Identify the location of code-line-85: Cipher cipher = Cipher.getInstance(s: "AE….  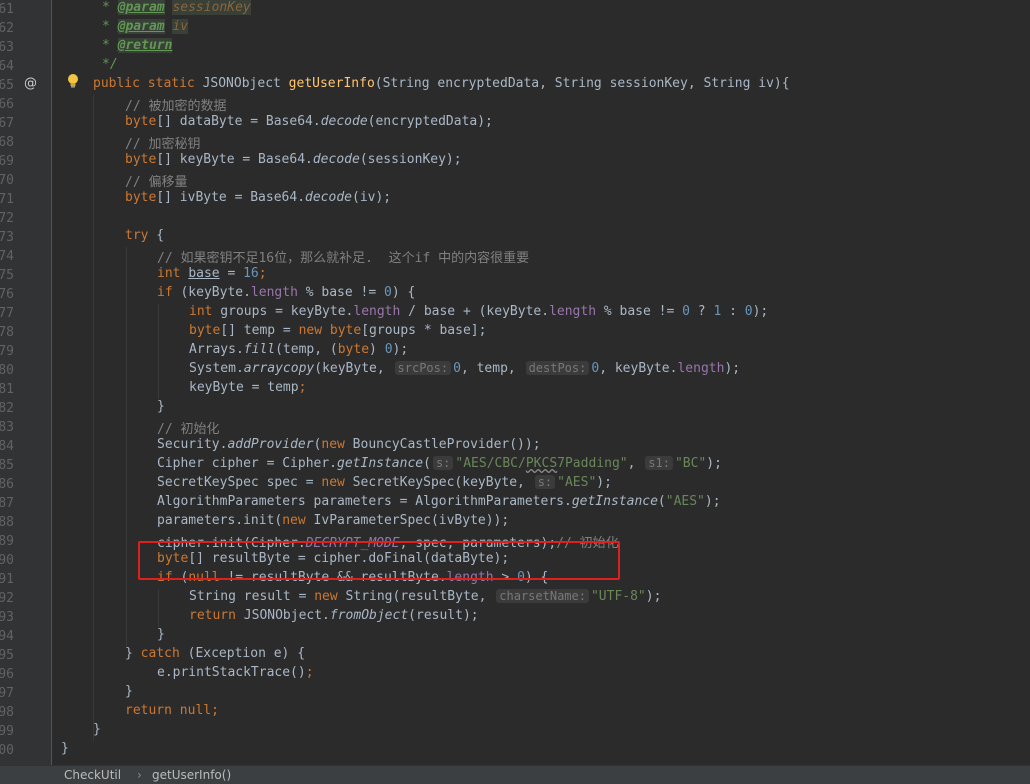
(439, 465).